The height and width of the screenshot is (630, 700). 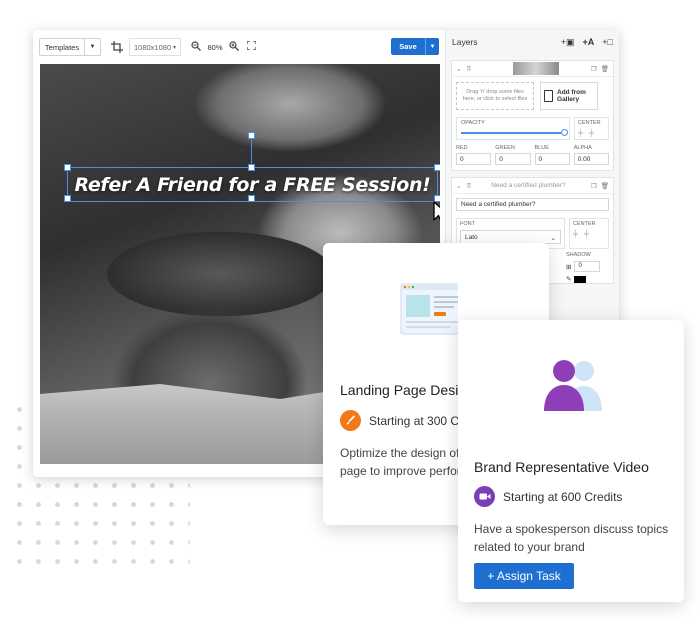 I want to click on resize-handle-tr, so click(x=437, y=167).